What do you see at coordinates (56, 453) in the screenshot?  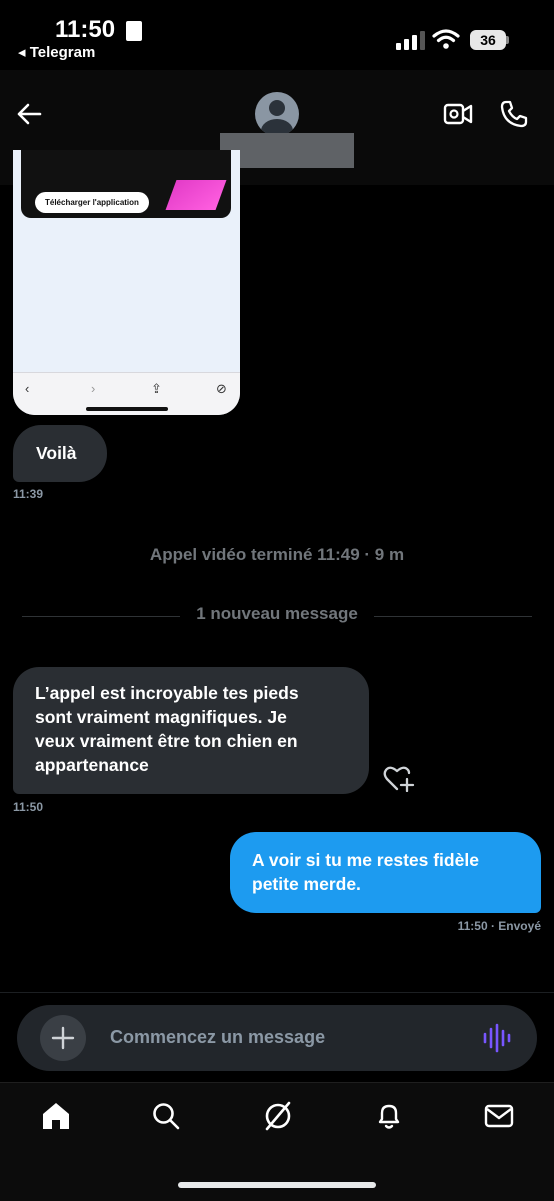 I see `message-text: Voilà` at bounding box center [56, 453].